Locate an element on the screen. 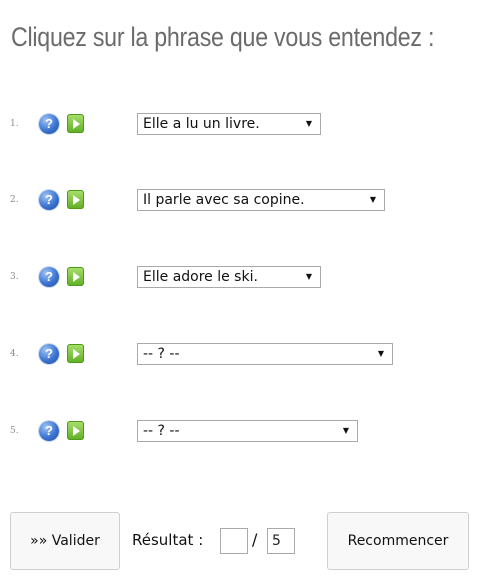 The height and width of the screenshot is (586, 504). question-number: 4. is located at coordinates (14, 354).